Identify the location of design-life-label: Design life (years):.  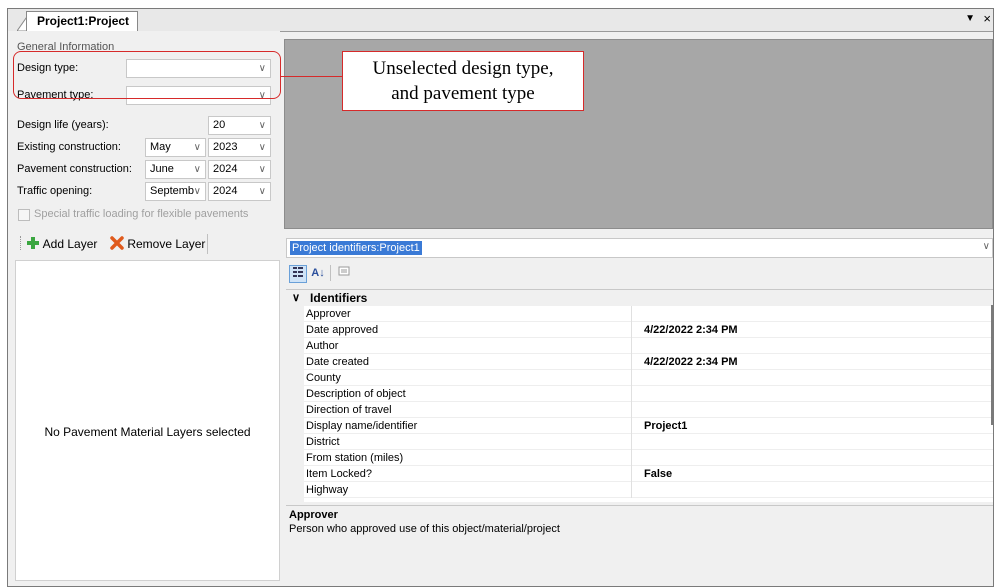
(63, 125).